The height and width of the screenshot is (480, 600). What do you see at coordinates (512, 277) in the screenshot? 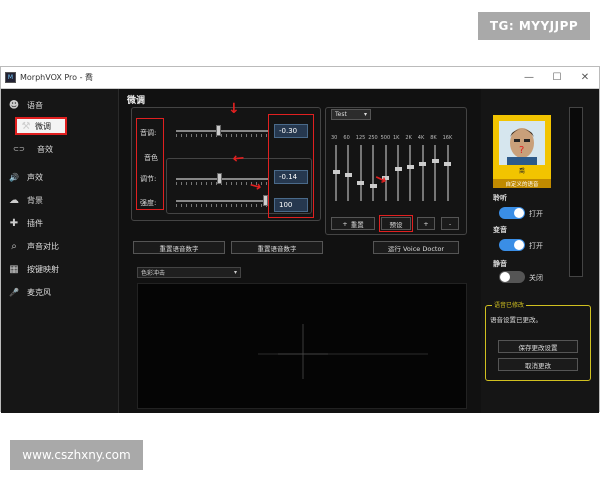
I see `mute-toggle` at bounding box center [512, 277].